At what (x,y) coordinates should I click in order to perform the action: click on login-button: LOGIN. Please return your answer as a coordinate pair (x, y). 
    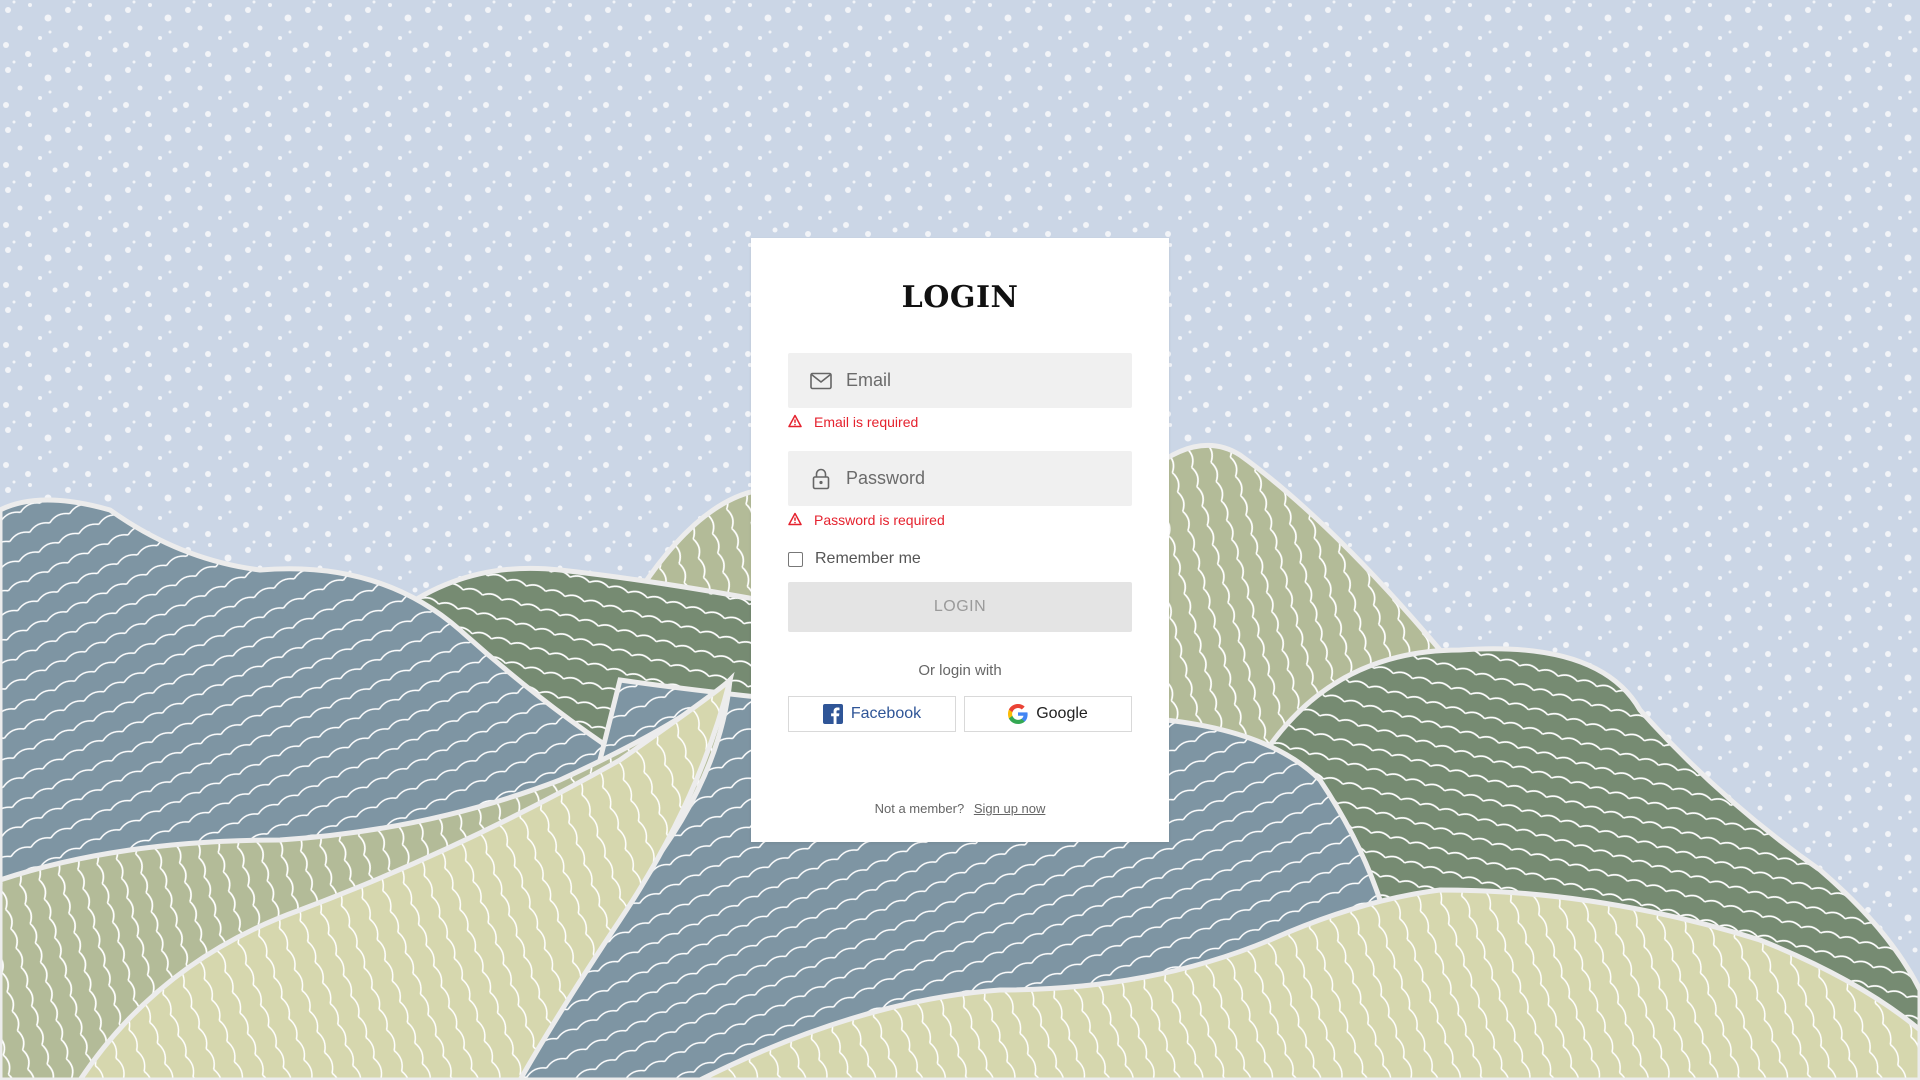
    Looking at the image, I should click on (960, 607).